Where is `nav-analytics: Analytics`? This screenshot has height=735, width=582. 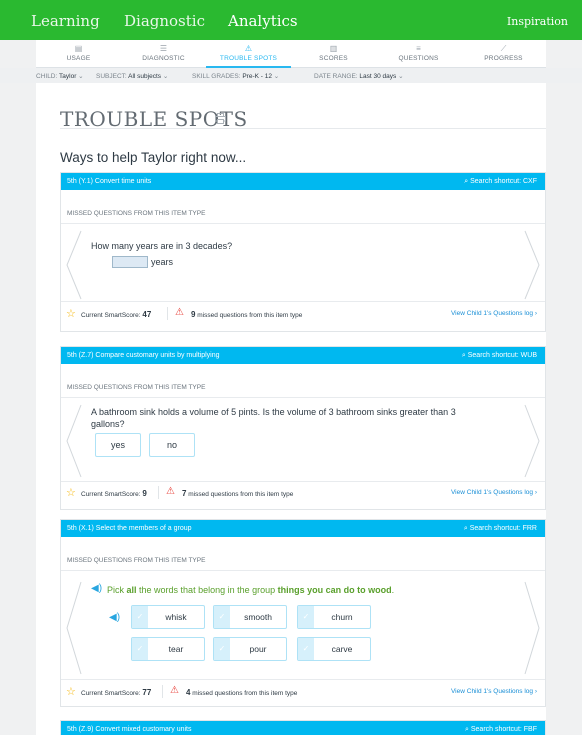 nav-analytics: Analytics is located at coordinates (263, 21).